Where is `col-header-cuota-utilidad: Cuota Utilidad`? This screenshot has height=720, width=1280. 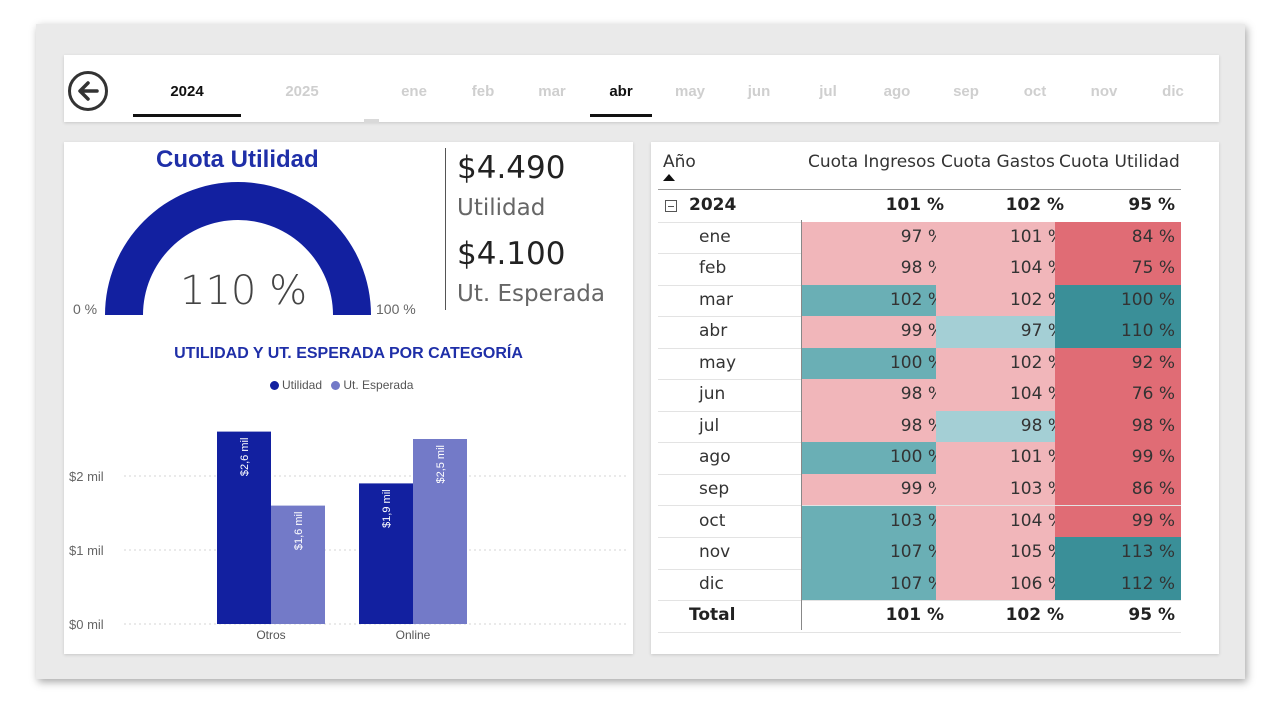
col-header-cuota-utilidad: Cuota Utilidad is located at coordinates (1119, 162).